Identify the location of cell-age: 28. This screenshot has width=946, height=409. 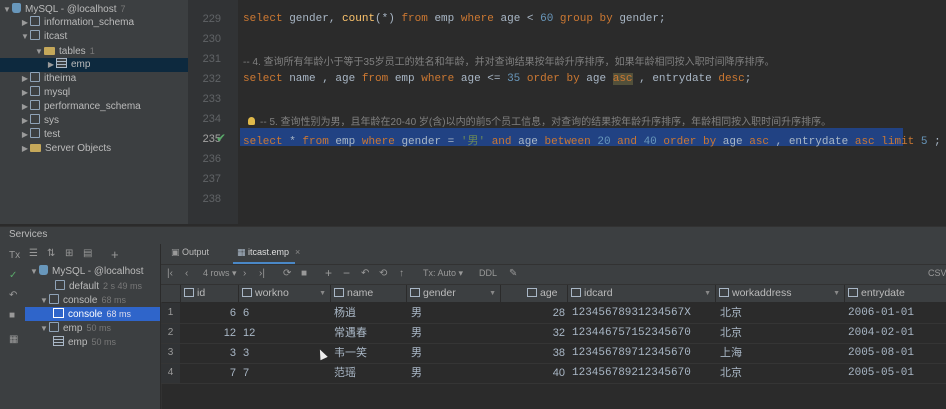
(533, 313).